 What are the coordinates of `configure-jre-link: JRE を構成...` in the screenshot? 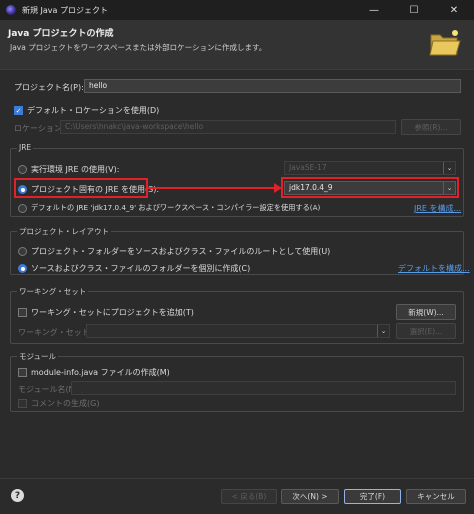 It's located at (437, 208).